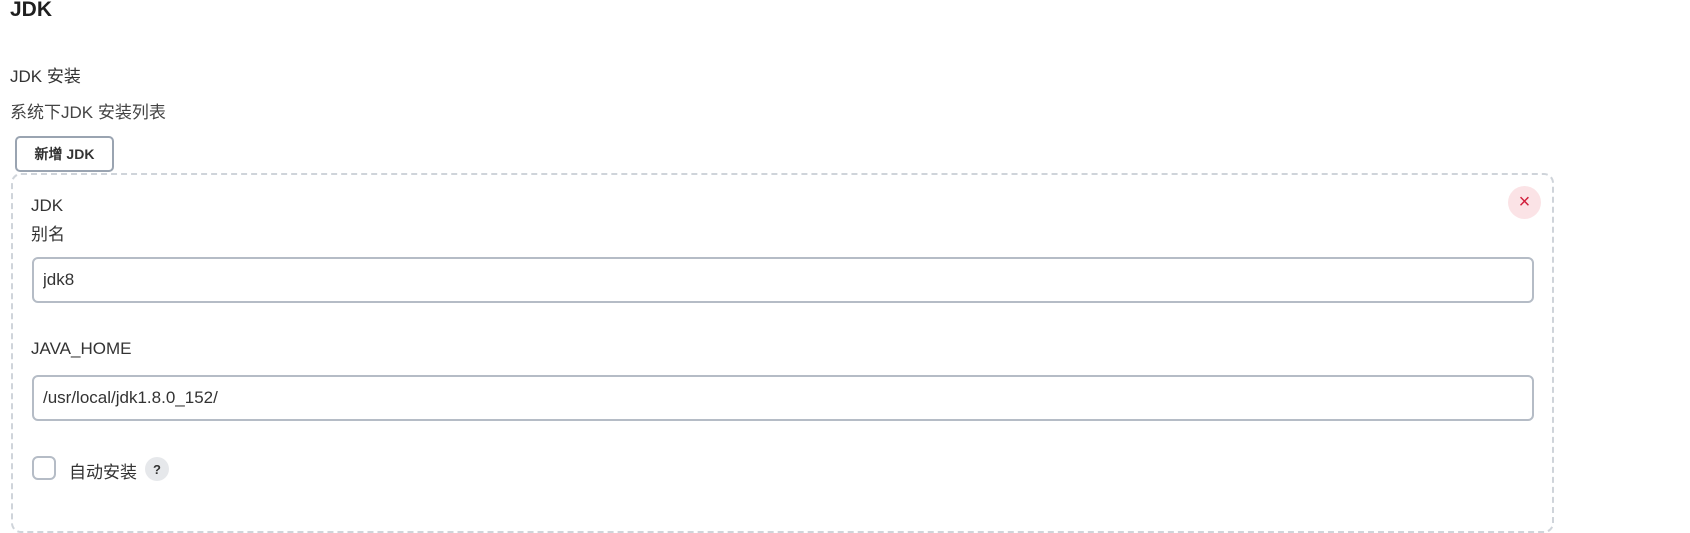 The image size is (1690, 533). Describe the element at coordinates (81, 348) in the screenshot. I see `java-home-label: JAVA_HOME` at that location.